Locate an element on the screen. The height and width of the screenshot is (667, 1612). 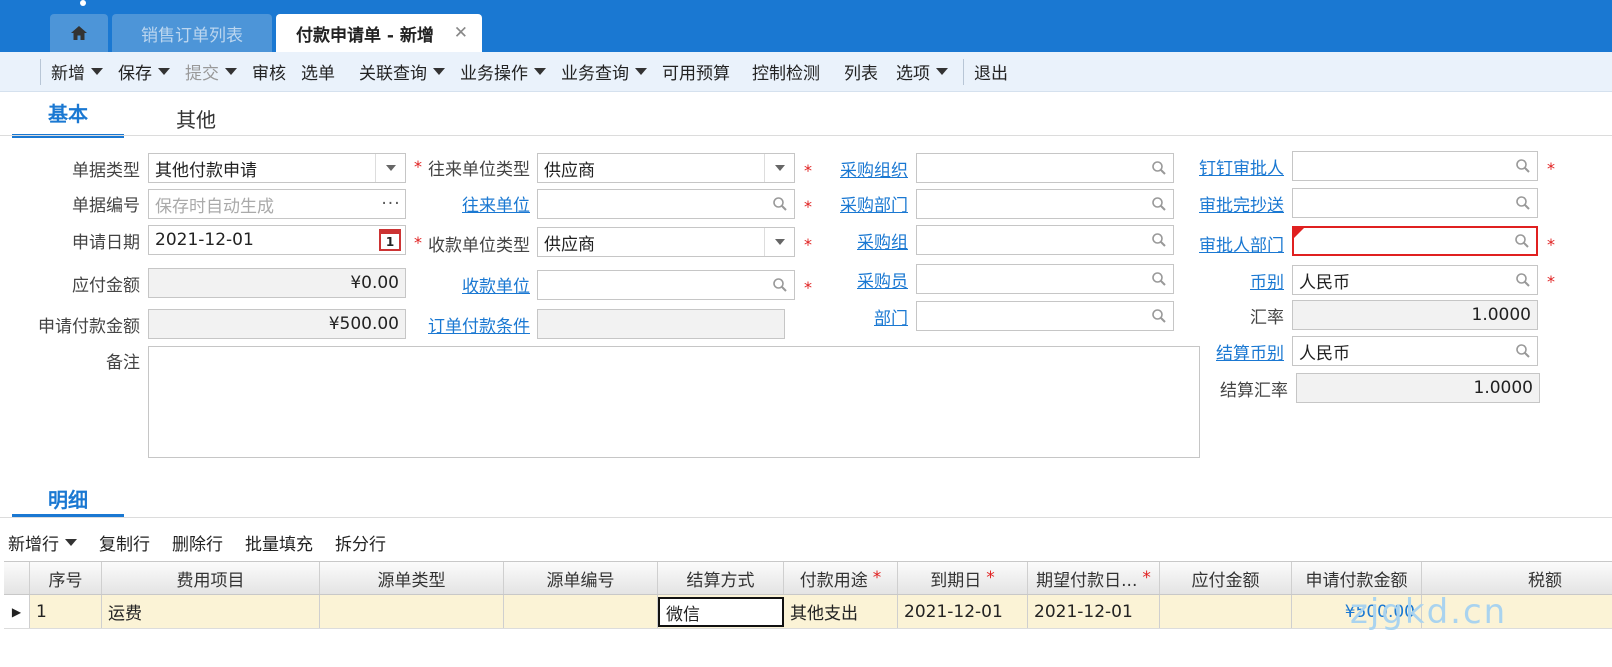
tab-sales-order-list: 销售订单列表 is located at coordinates (192, 33).